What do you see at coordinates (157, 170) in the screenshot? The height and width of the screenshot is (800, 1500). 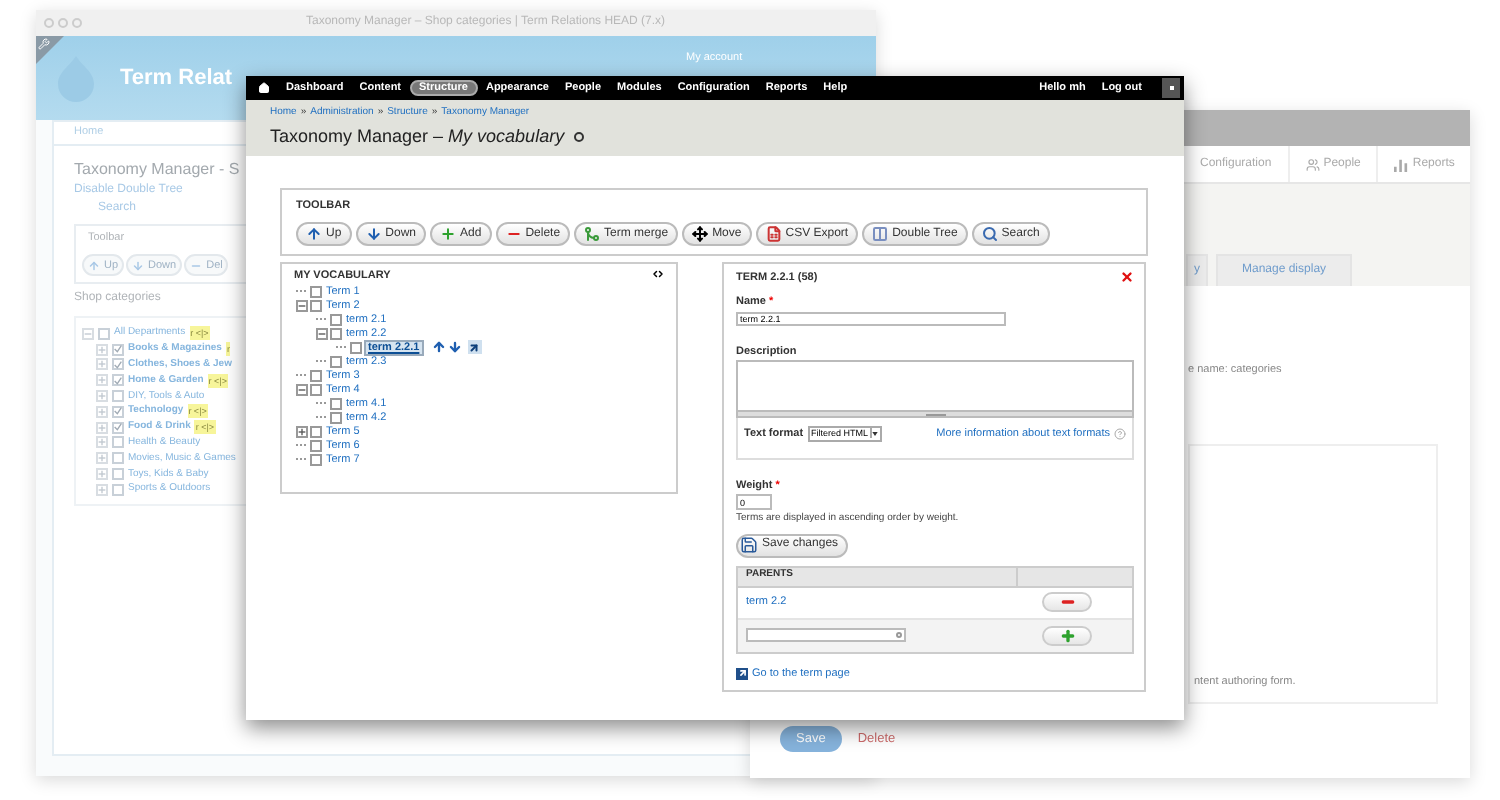 I see `page-title: Taxonomy Manager - S` at bounding box center [157, 170].